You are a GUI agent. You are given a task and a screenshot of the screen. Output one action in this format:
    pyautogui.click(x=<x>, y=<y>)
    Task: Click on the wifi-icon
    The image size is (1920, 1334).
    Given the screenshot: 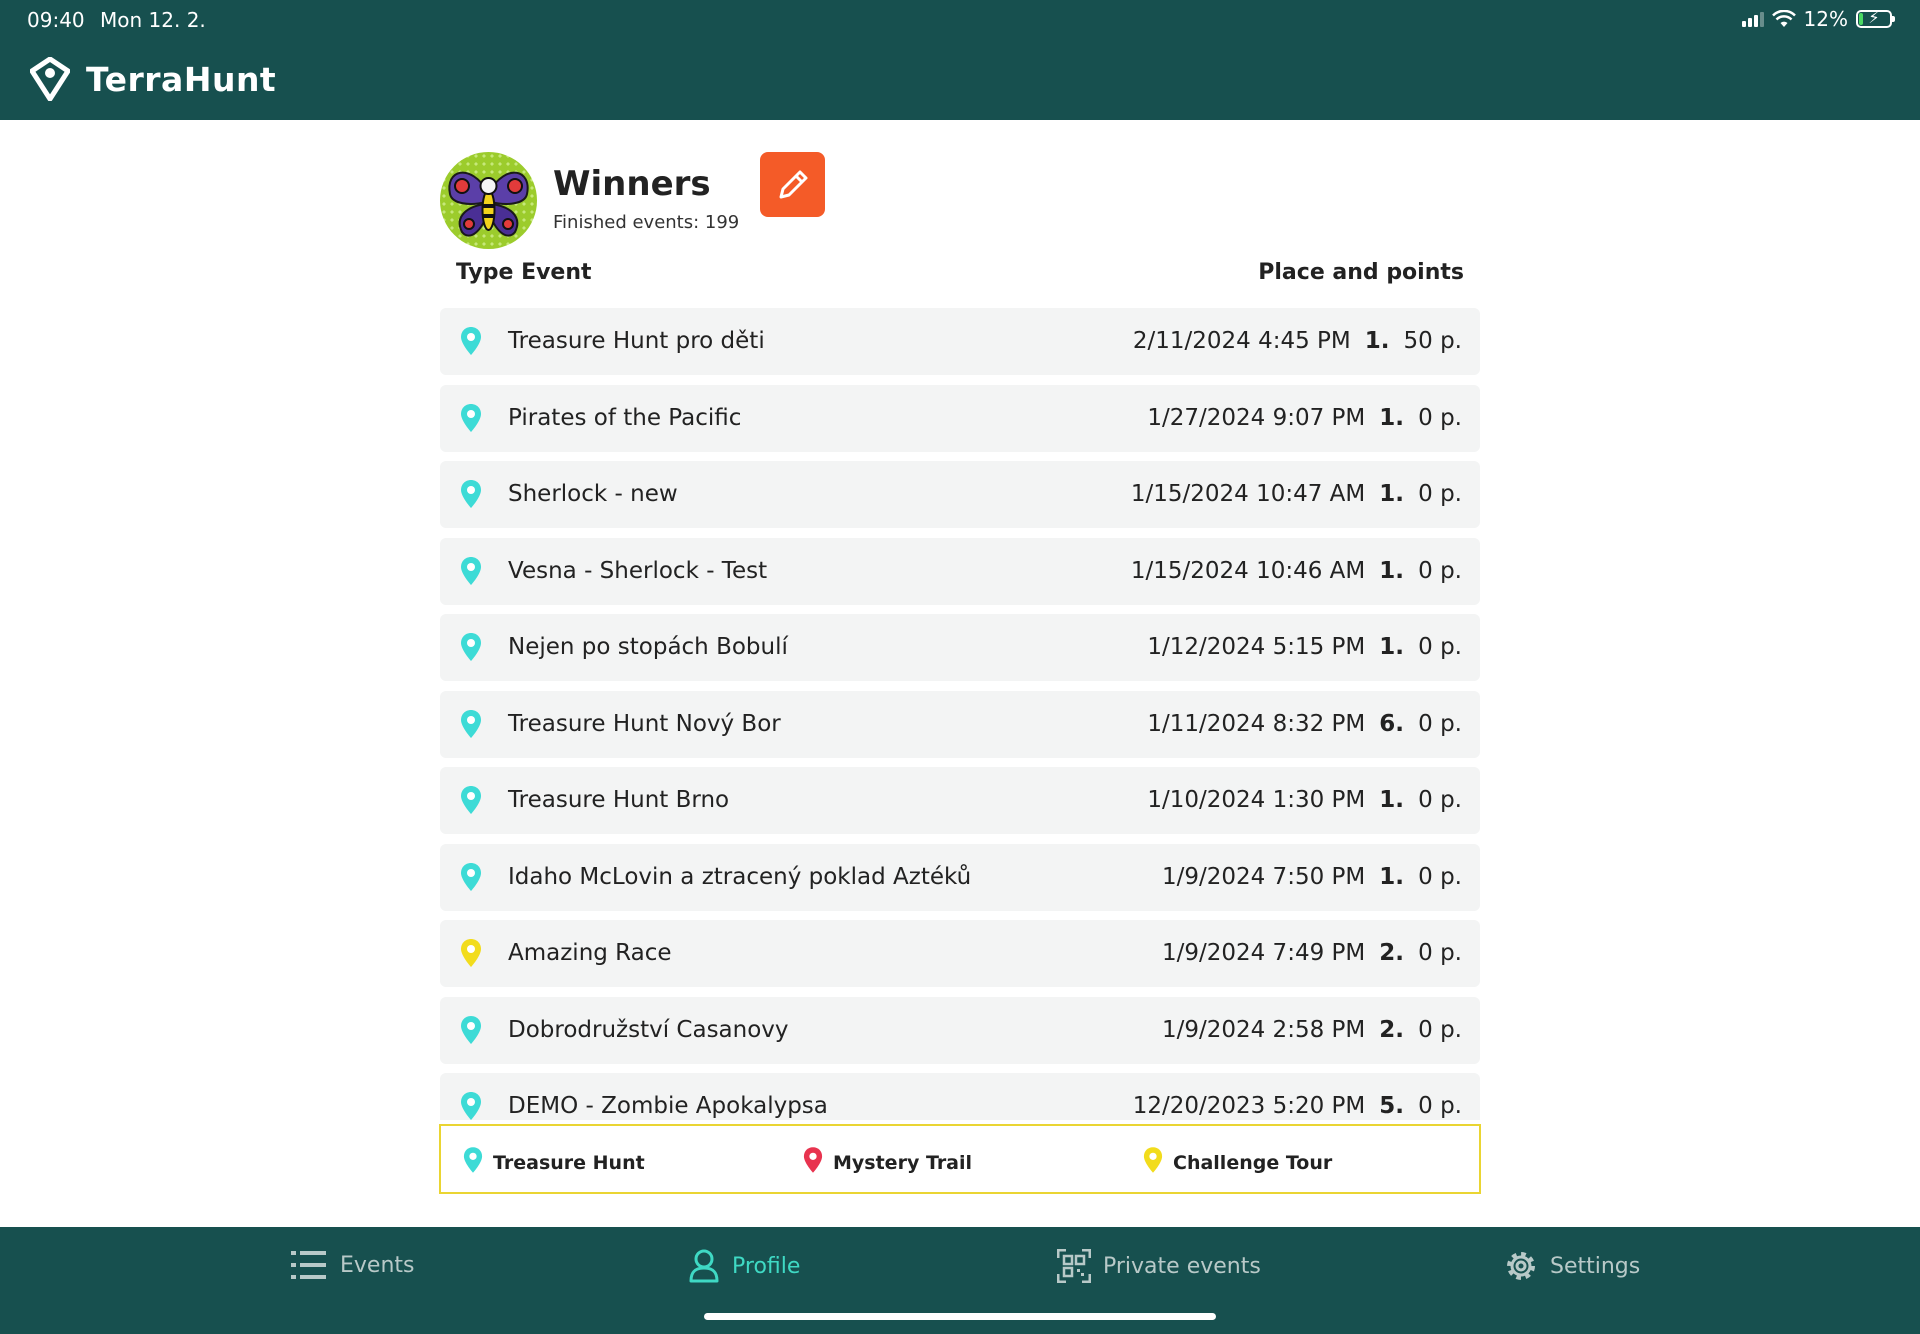 What is the action you would take?
    pyautogui.click(x=1783, y=18)
    